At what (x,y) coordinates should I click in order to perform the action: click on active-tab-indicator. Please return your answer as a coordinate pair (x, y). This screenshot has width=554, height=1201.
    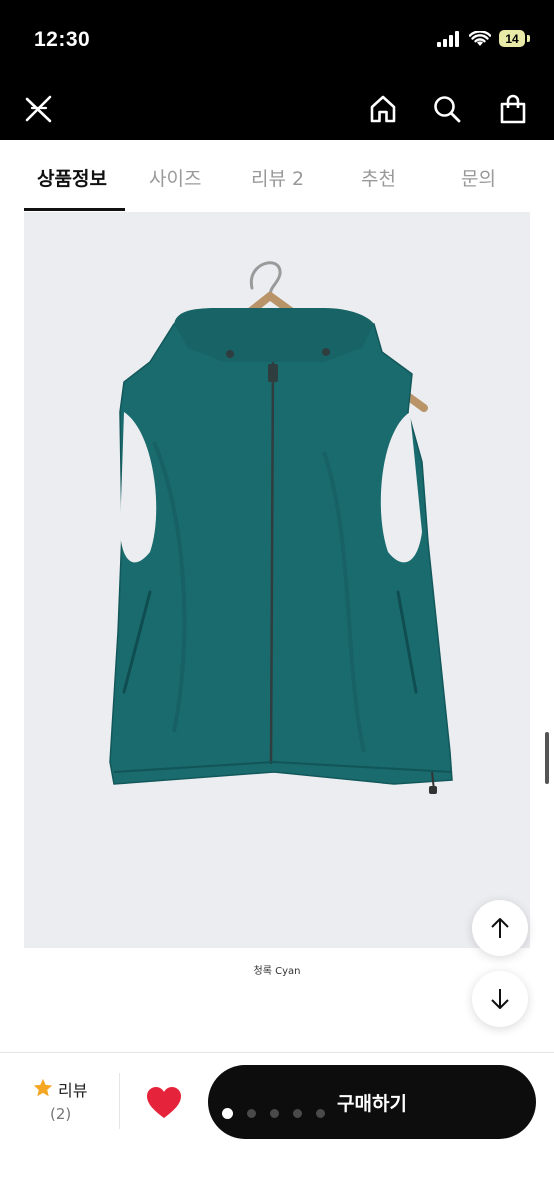
    Looking at the image, I should click on (74, 209).